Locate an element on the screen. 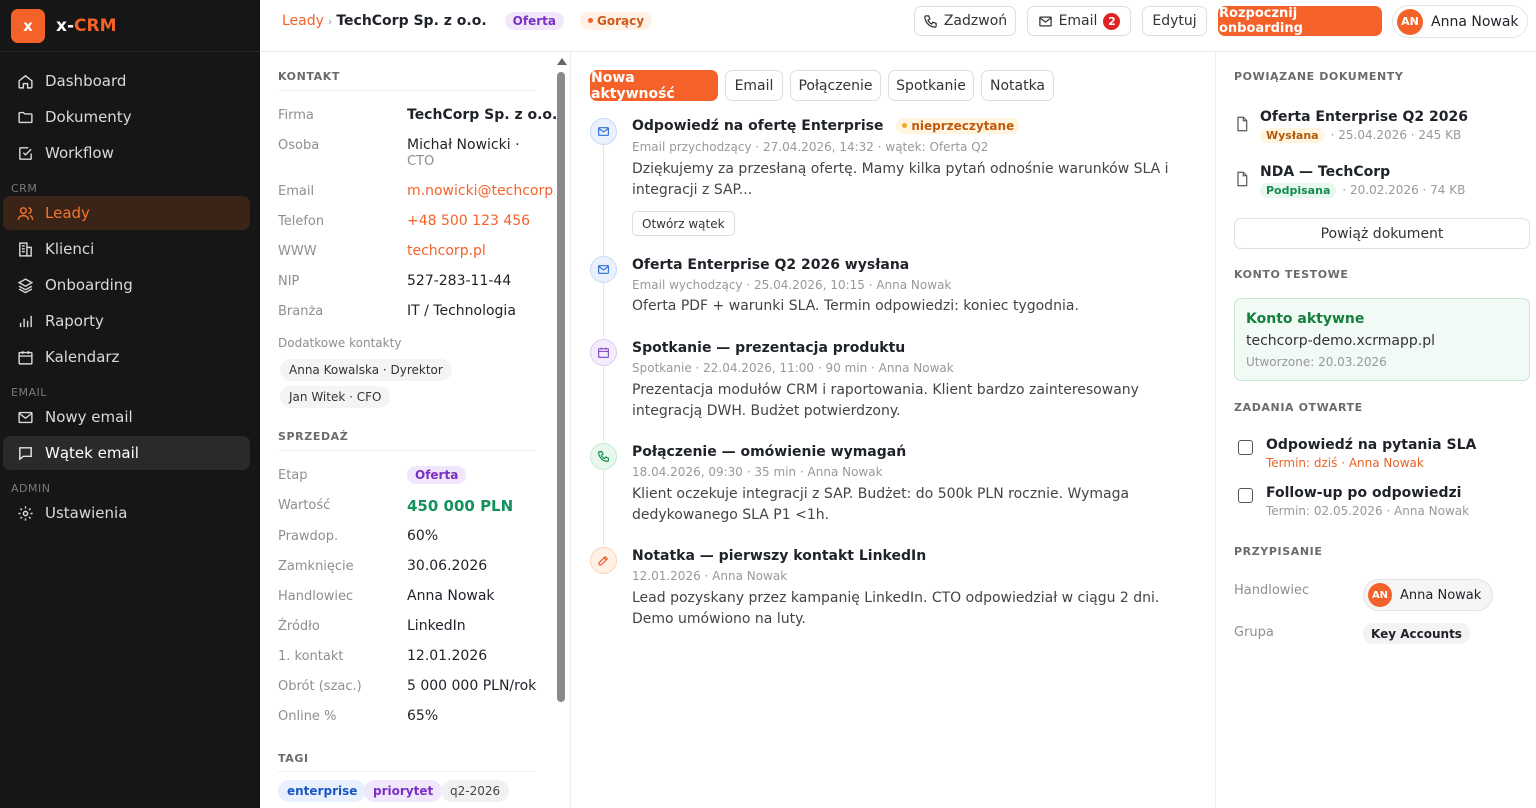 This screenshot has width=1536, height=808. website-link: techcorp.pl is located at coordinates (446, 251).